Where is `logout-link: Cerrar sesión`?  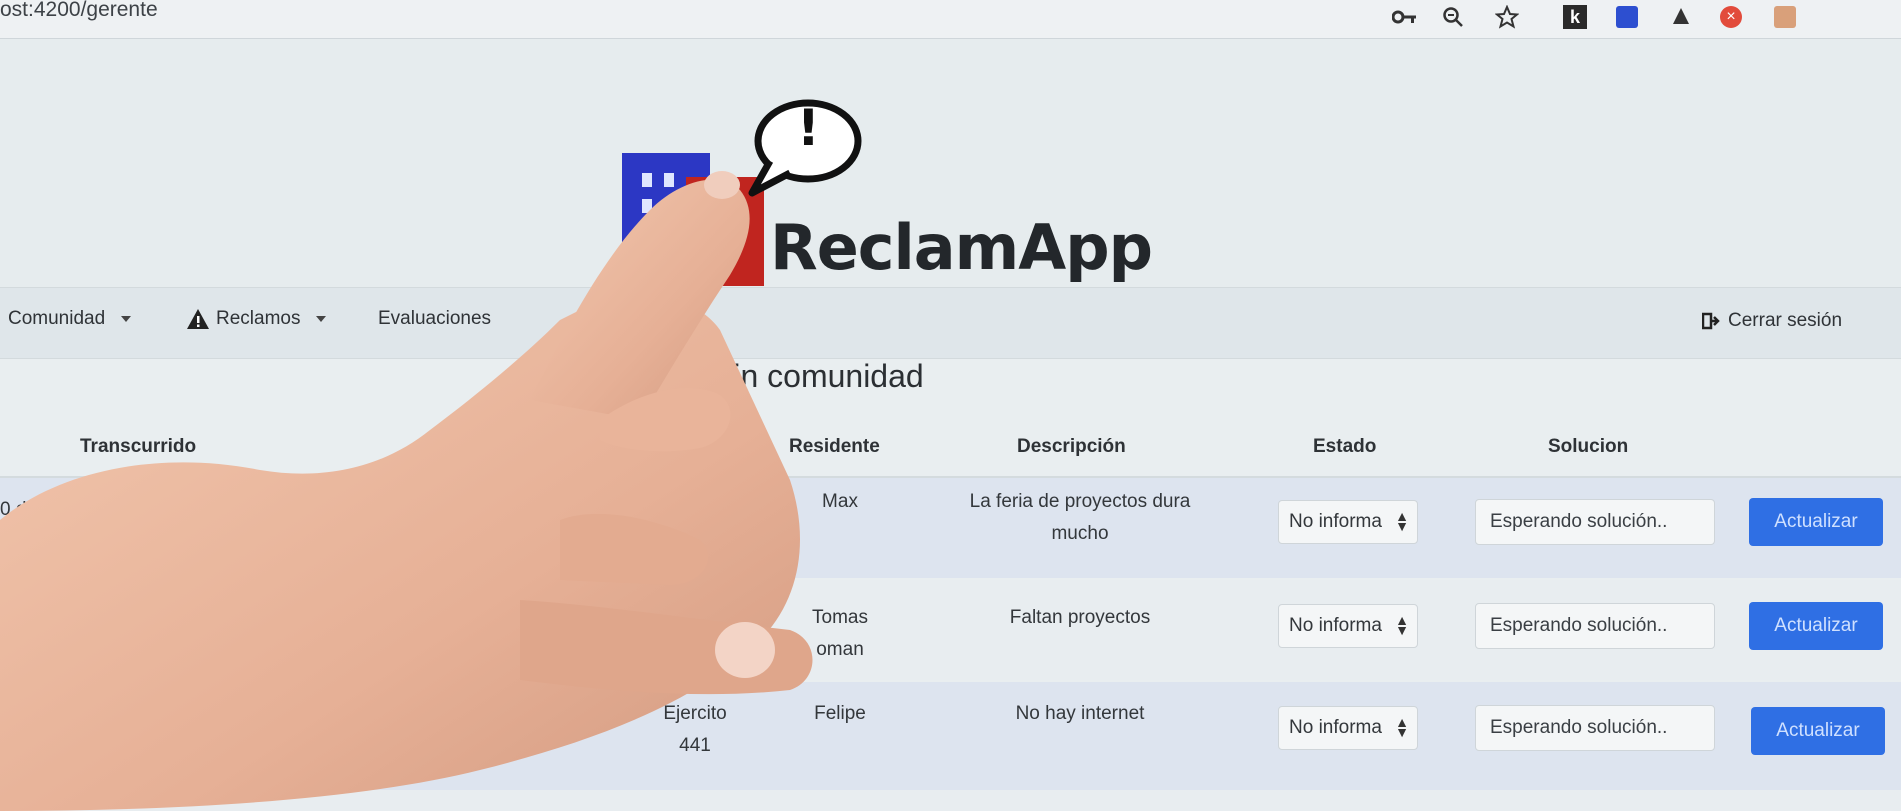 logout-link: Cerrar sesión is located at coordinates (1772, 321).